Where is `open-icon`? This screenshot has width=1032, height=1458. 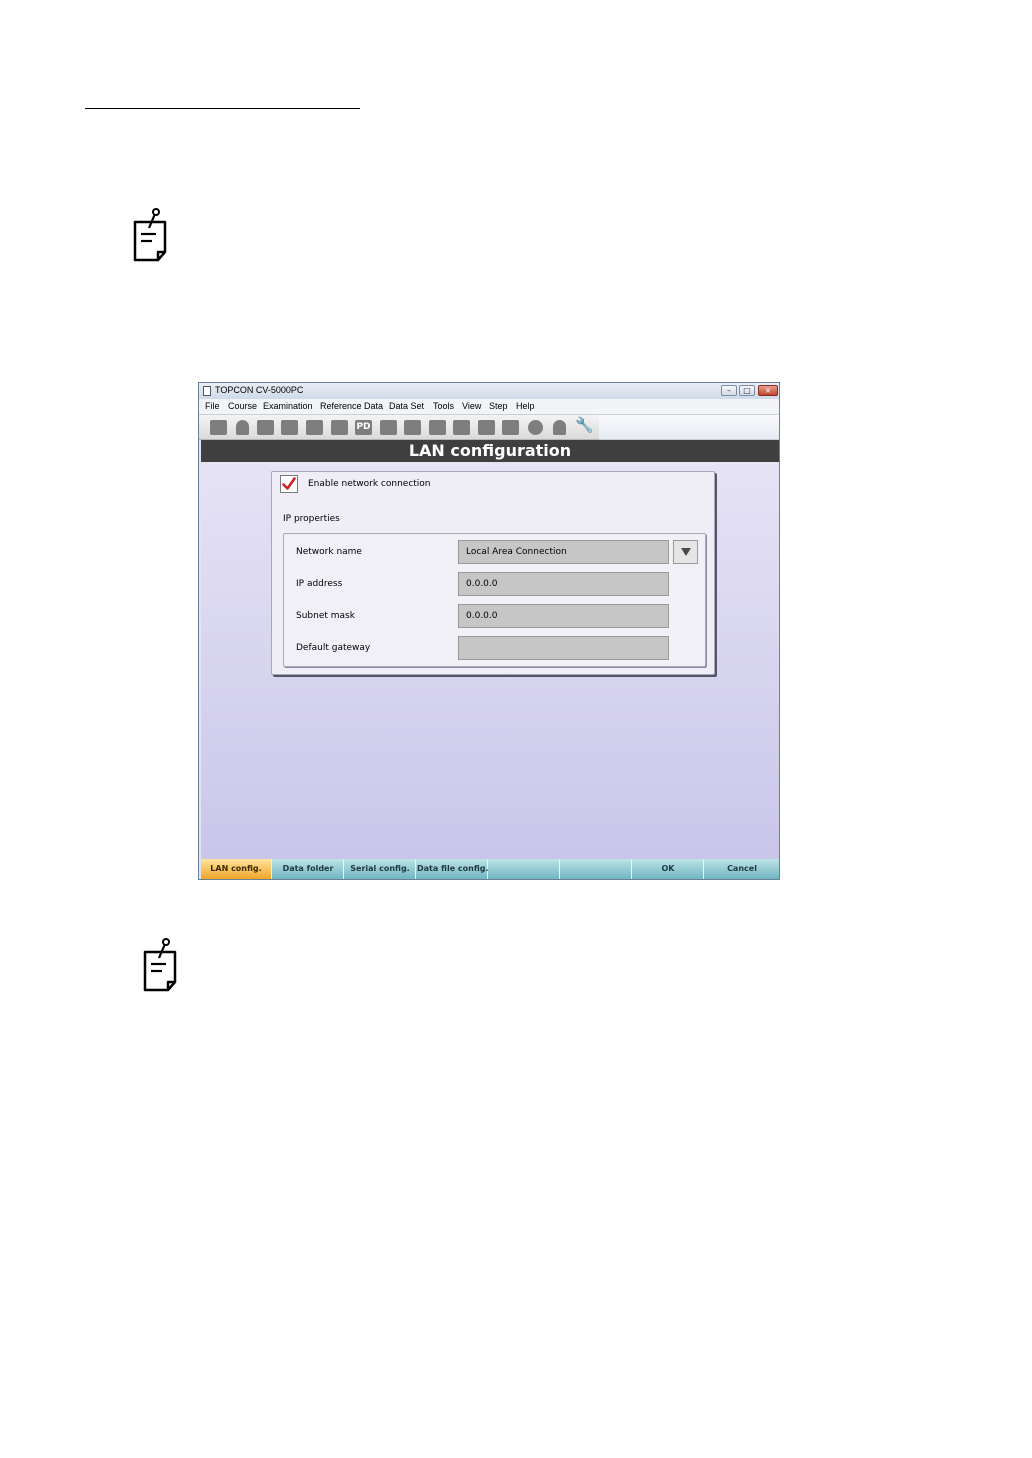 open-icon is located at coordinates (218, 427).